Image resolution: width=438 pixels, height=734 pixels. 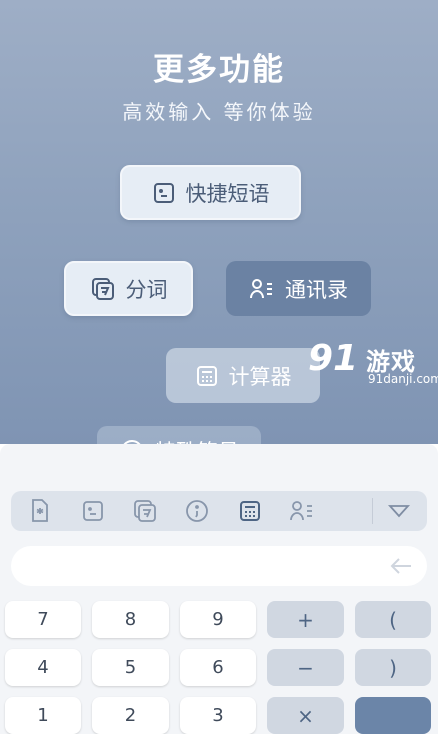 I want to click on watermark-domain: 91danji.com, so click(x=403, y=379).